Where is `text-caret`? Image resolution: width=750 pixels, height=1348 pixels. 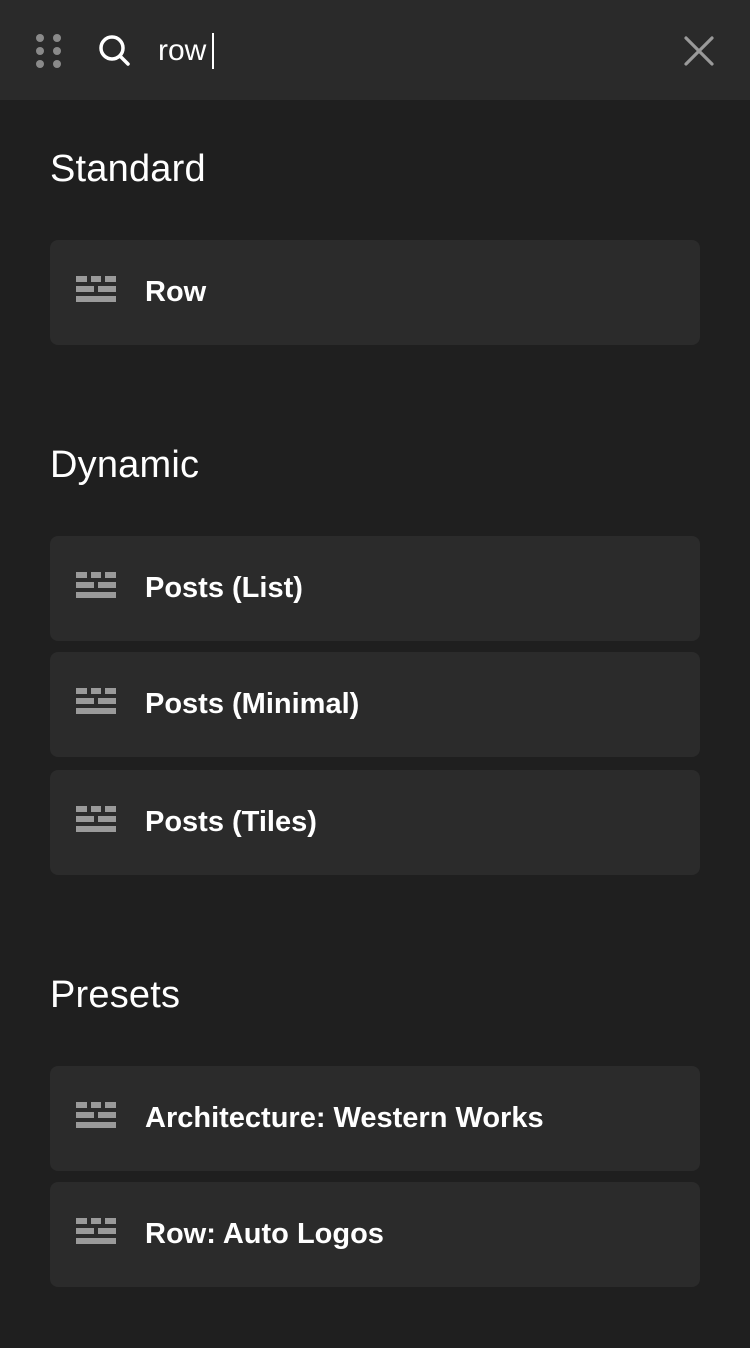 text-caret is located at coordinates (213, 51).